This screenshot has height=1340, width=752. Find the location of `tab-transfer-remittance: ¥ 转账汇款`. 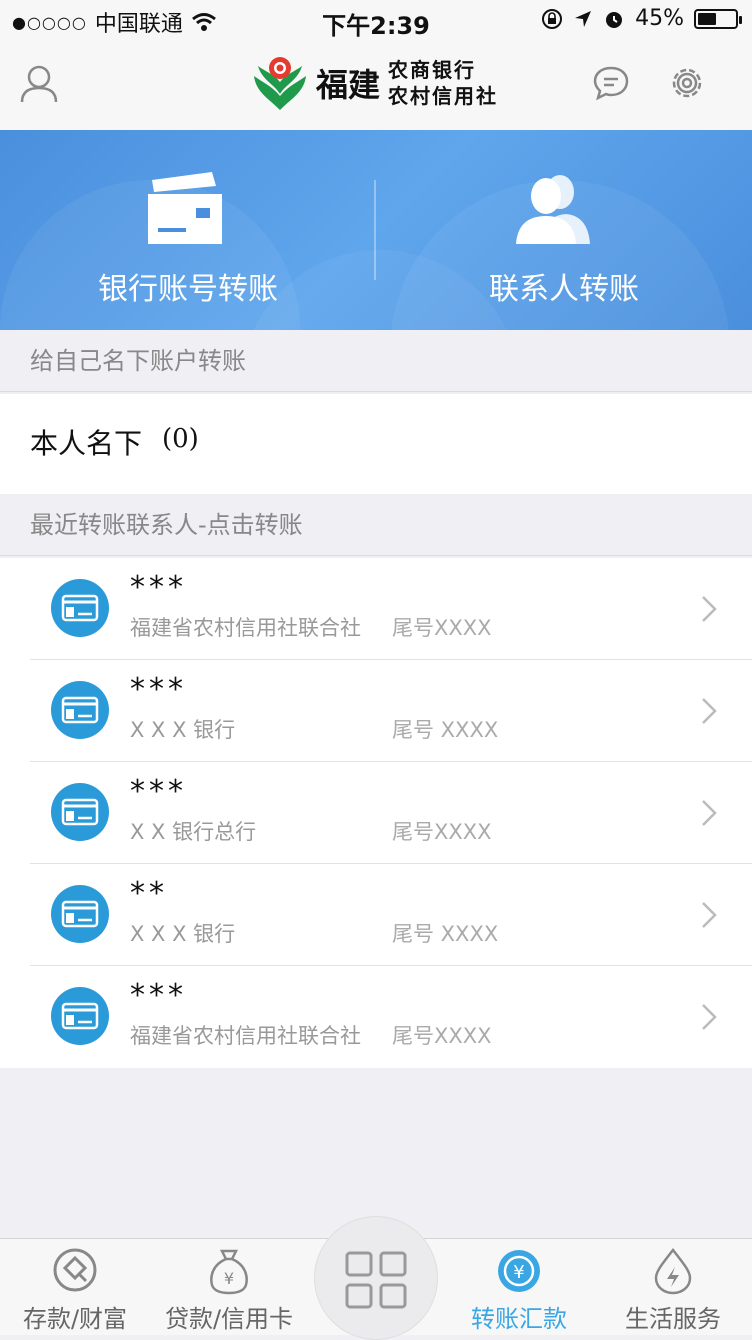

tab-transfer-remittance: ¥ 转账汇款 is located at coordinates (519, 1287).